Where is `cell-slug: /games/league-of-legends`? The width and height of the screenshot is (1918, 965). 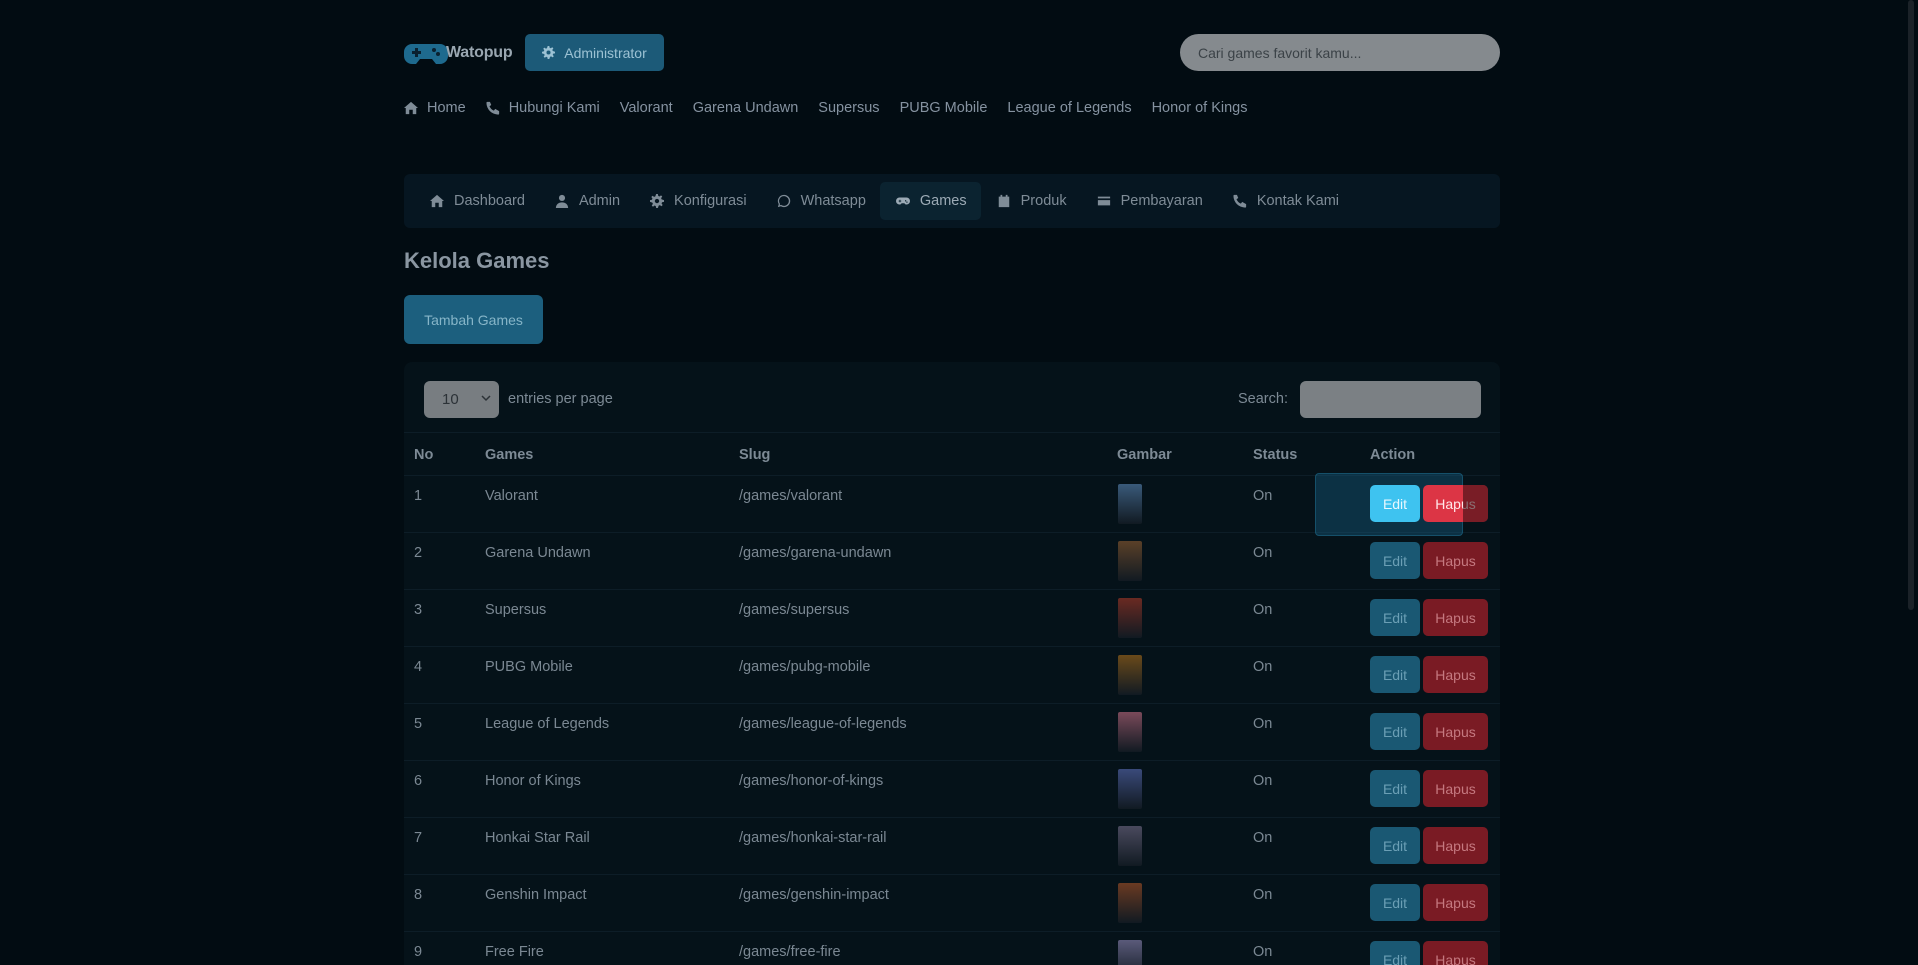
cell-slug: /games/league-of-legends is located at coordinates (823, 724).